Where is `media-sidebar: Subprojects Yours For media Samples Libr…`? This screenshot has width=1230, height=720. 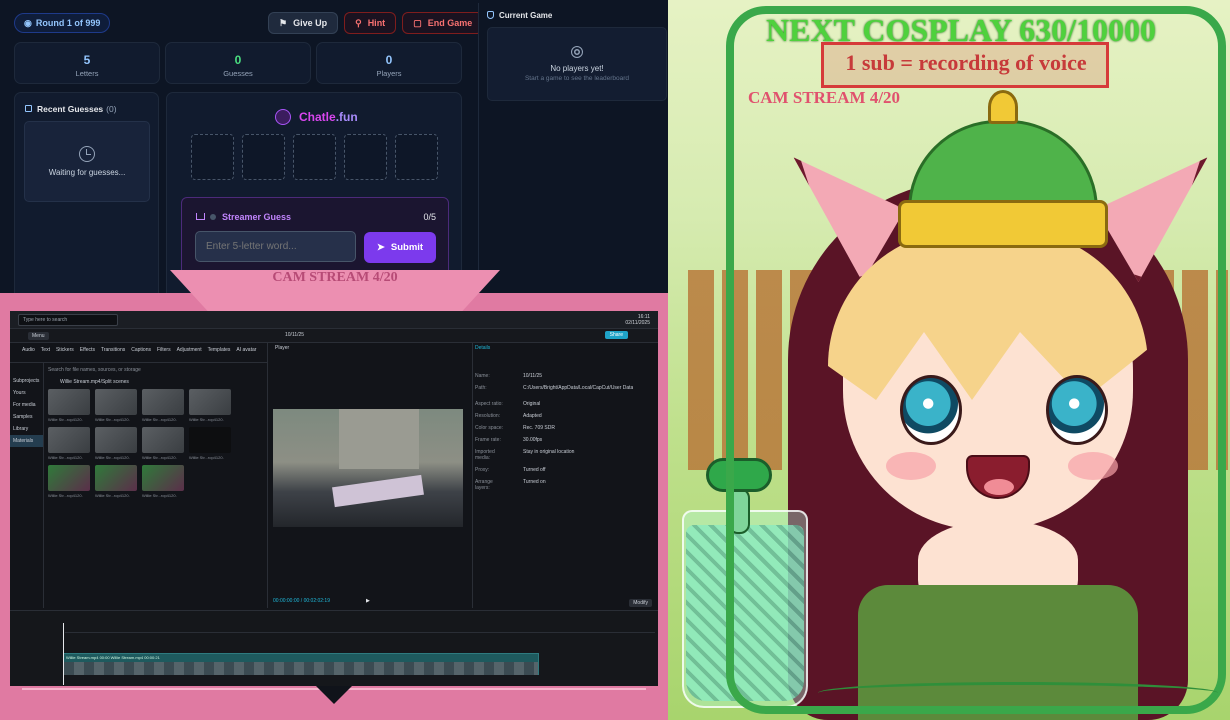
media-sidebar: Subprojects Yours For media Samples Libr… is located at coordinates (27, 485).